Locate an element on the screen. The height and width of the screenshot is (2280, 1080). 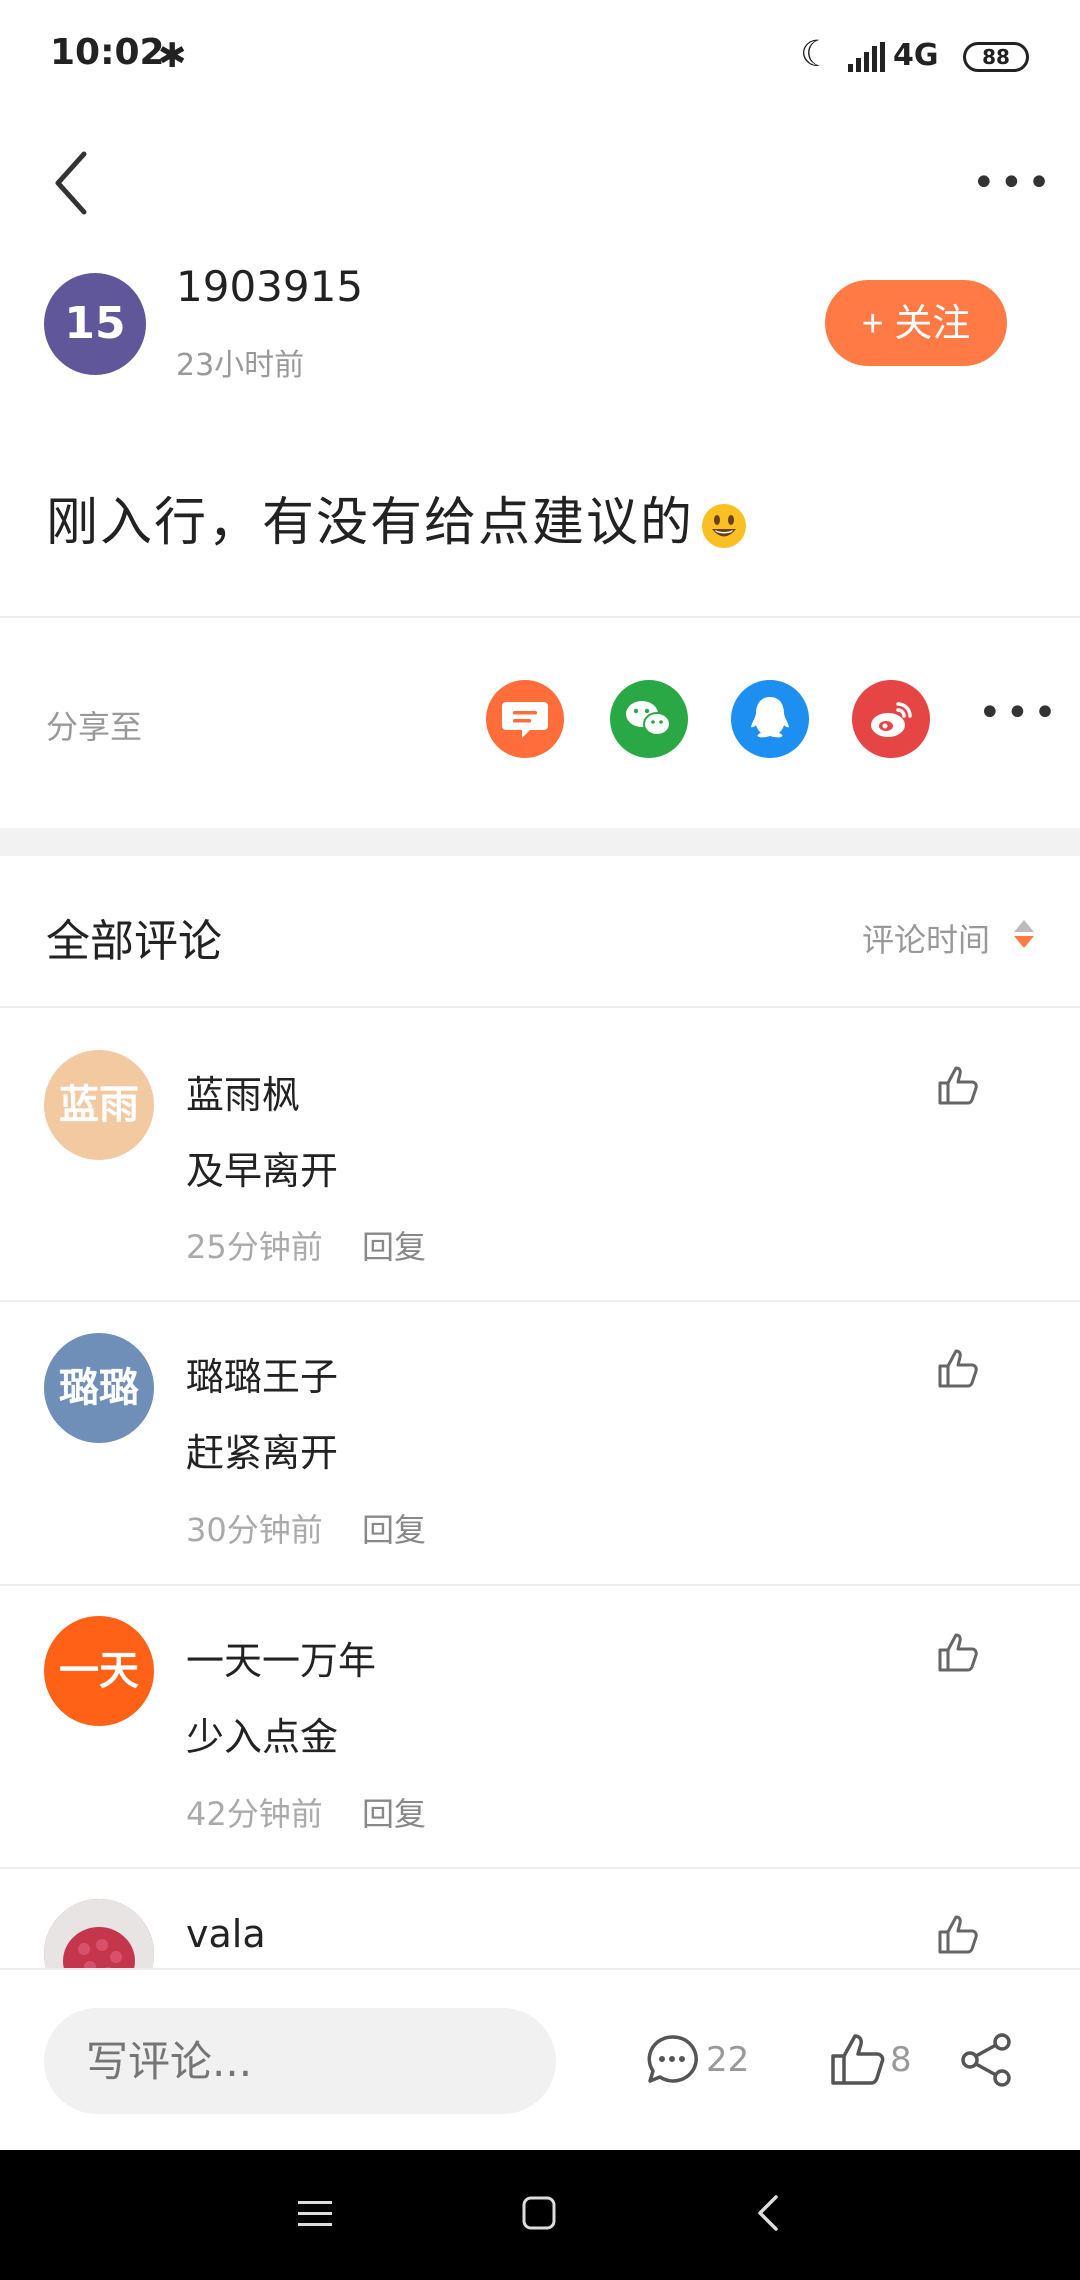
thumbs-up-icon is located at coordinates (857, 2059).